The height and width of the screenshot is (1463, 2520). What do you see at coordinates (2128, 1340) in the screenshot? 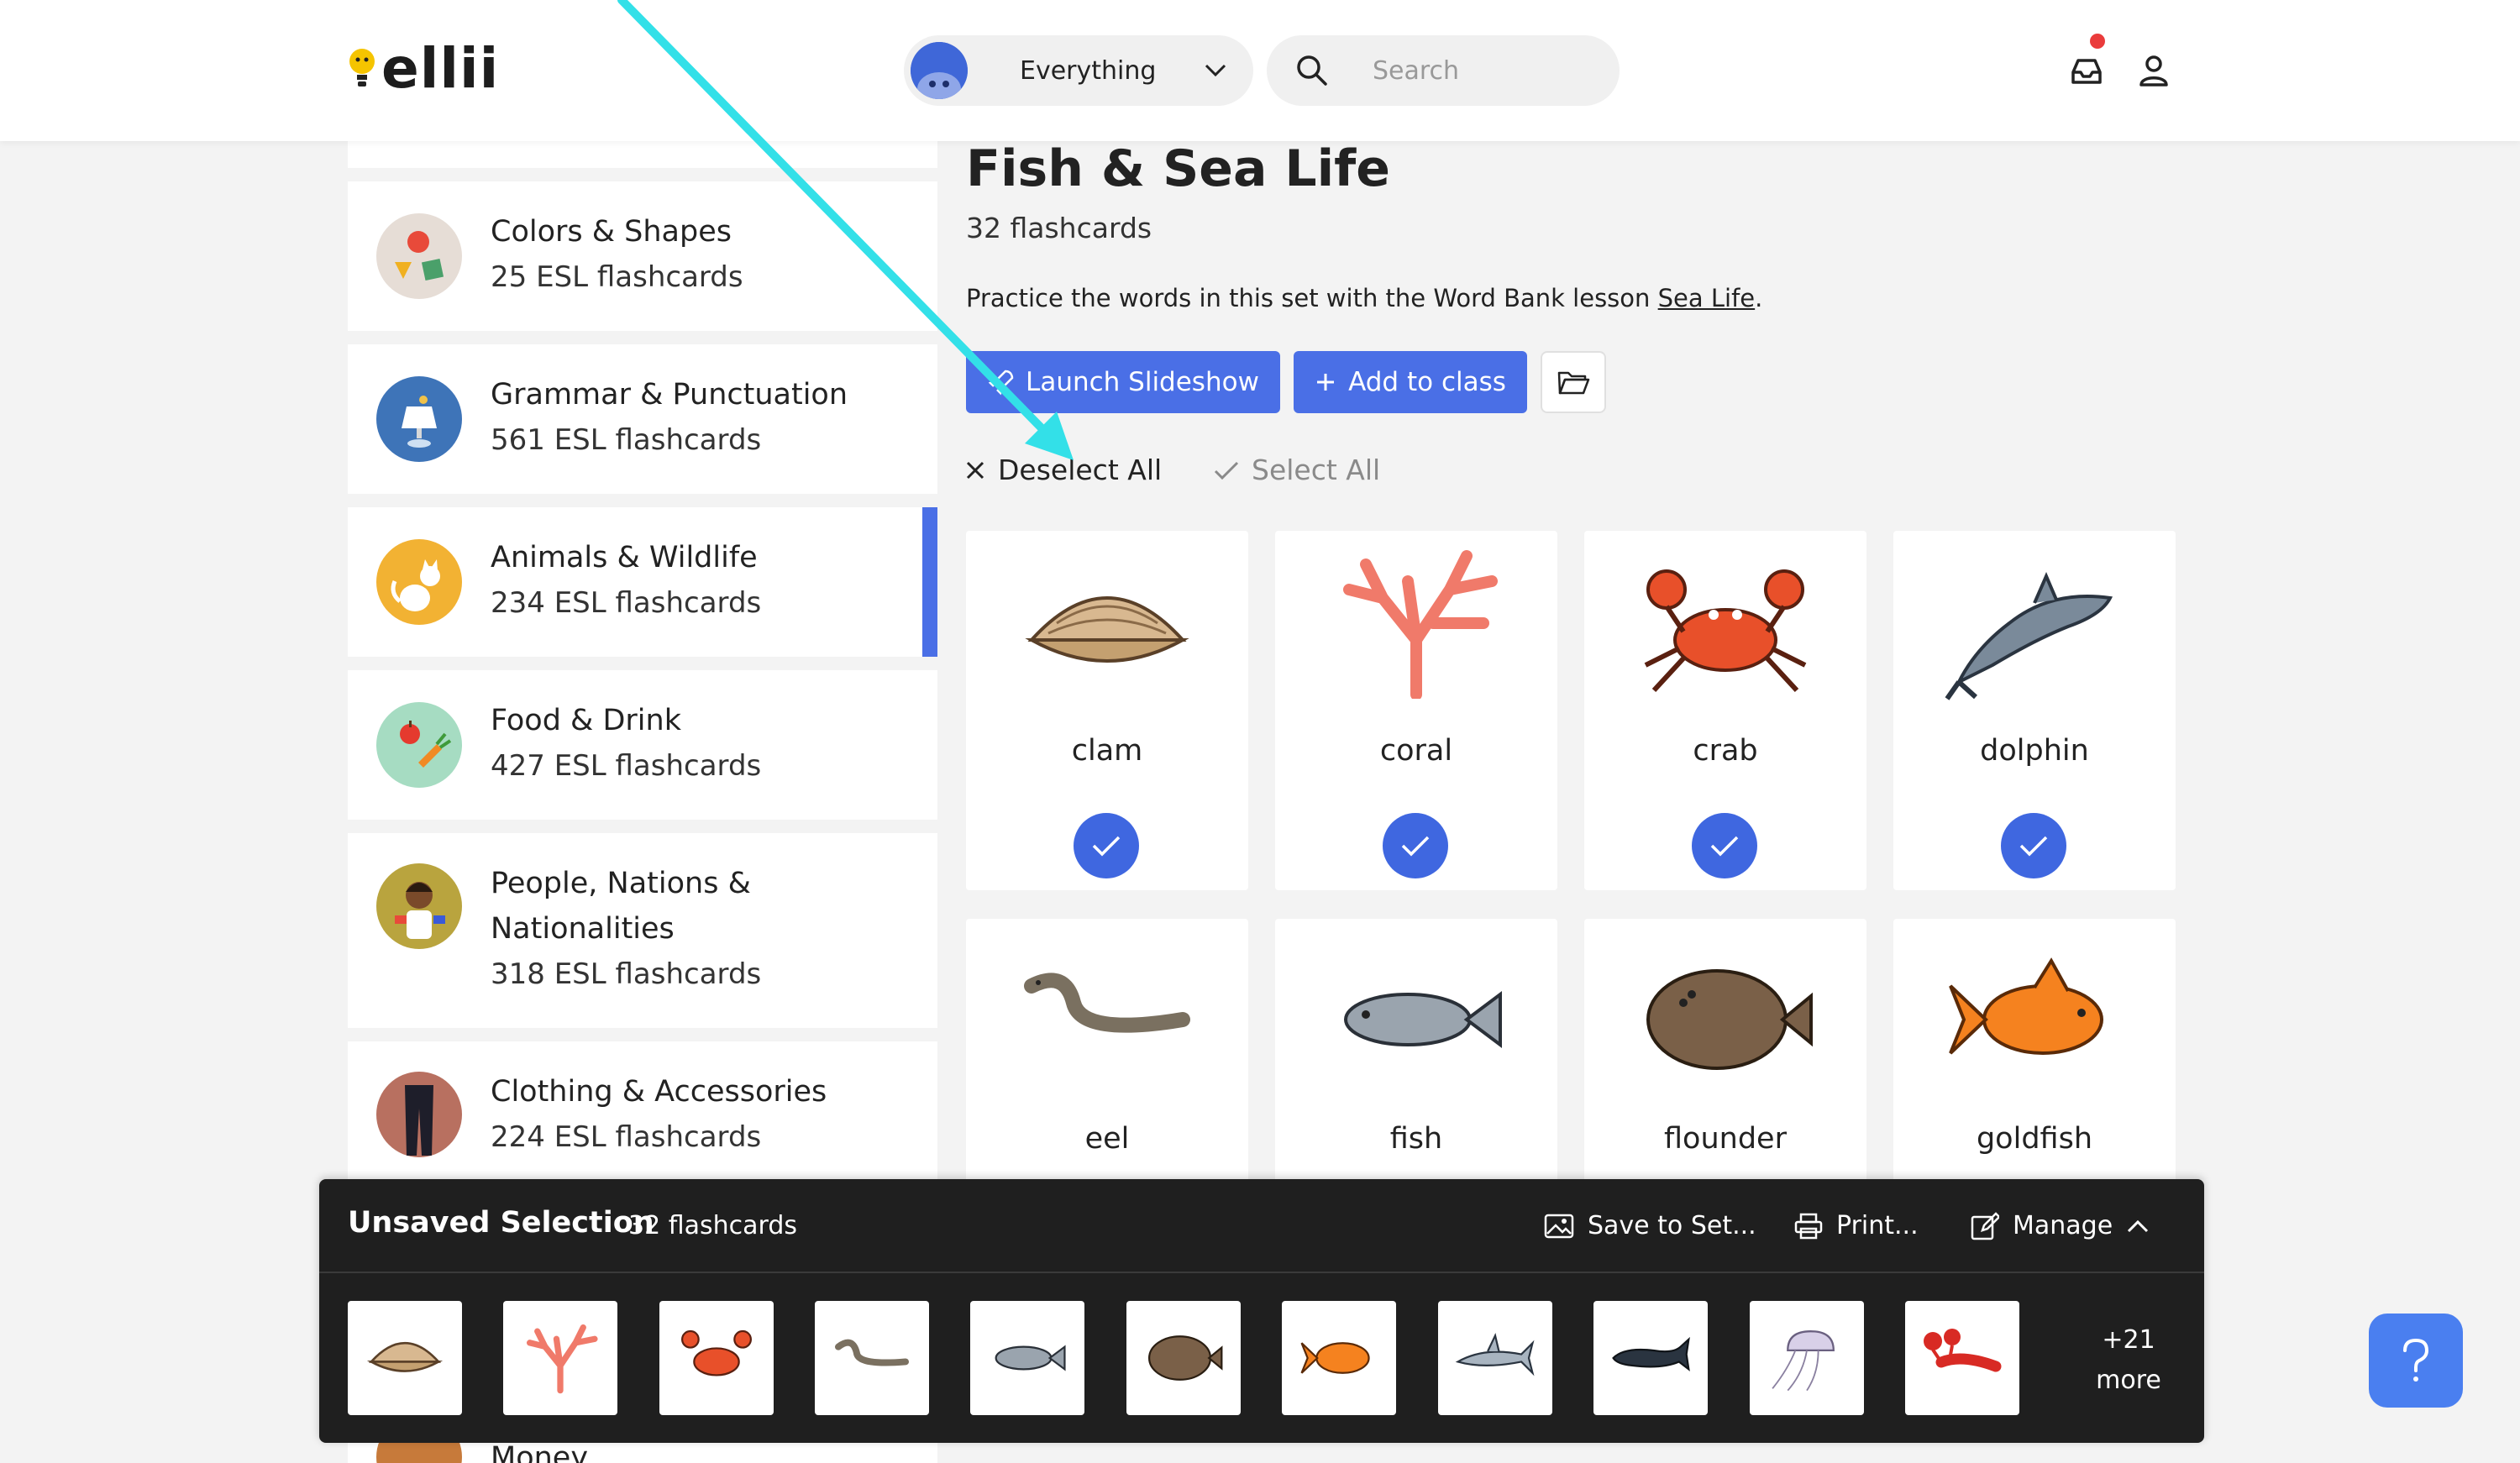
I see `more-count: +21` at bounding box center [2128, 1340].